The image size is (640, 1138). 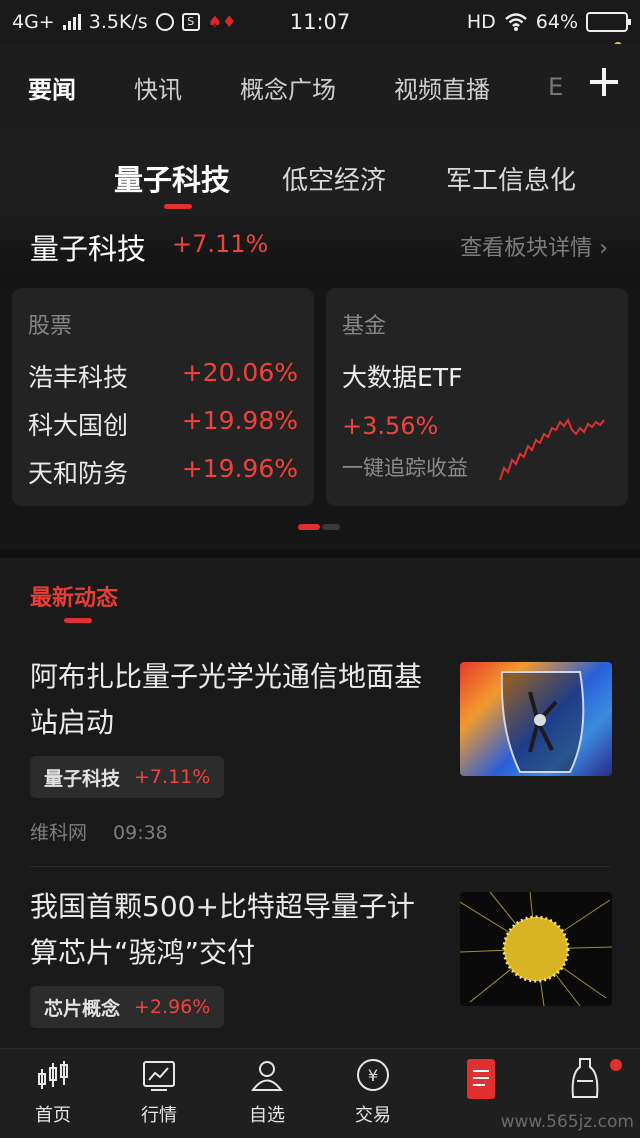 What do you see at coordinates (118, 22) in the screenshot?
I see `network-speed: 3.5K/s` at bounding box center [118, 22].